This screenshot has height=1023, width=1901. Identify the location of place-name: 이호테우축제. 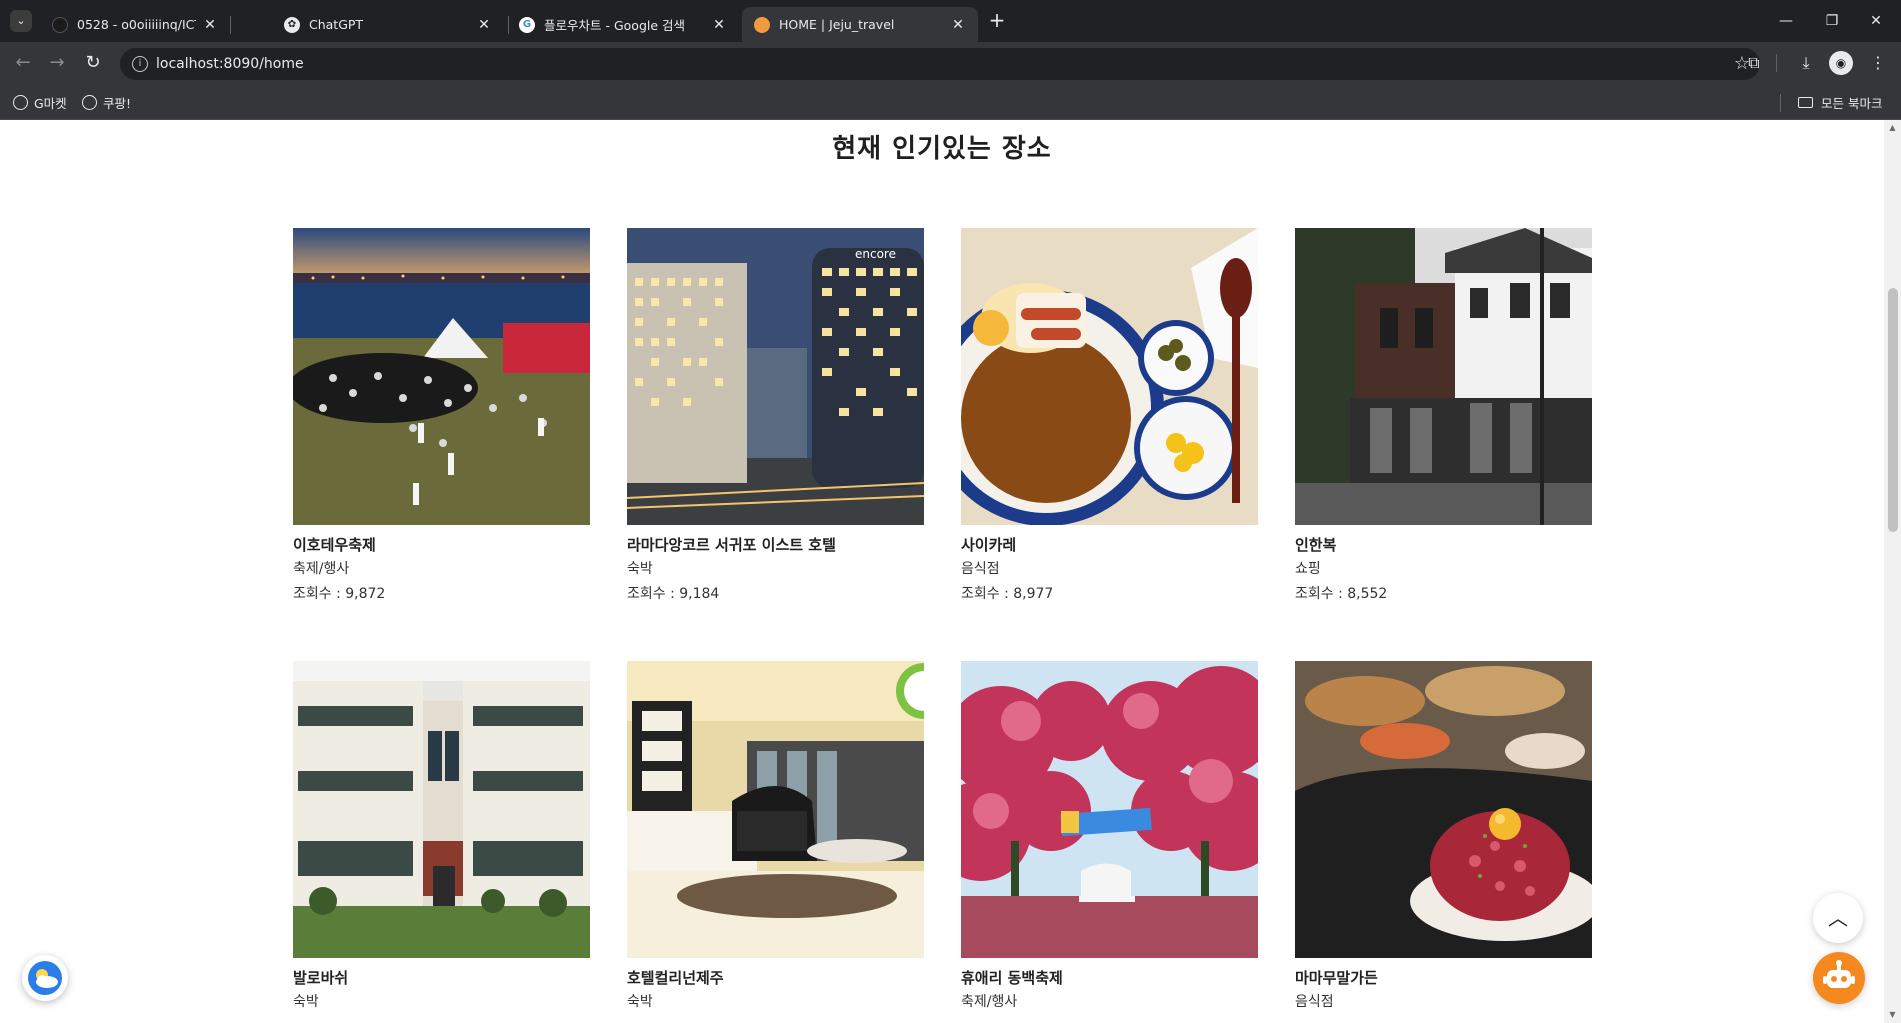
(441, 545).